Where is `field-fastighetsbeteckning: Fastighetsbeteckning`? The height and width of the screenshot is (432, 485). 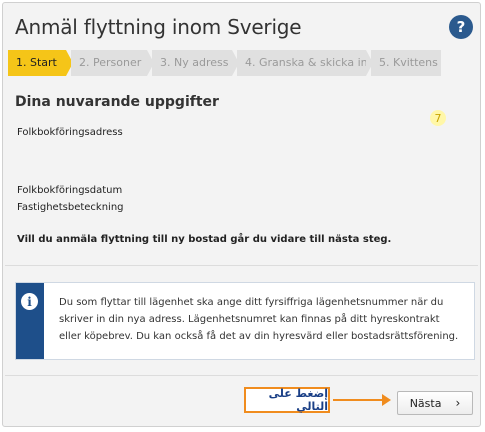
field-fastighetsbeteckning: Fastighetsbeteckning is located at coordinates (70, 207).